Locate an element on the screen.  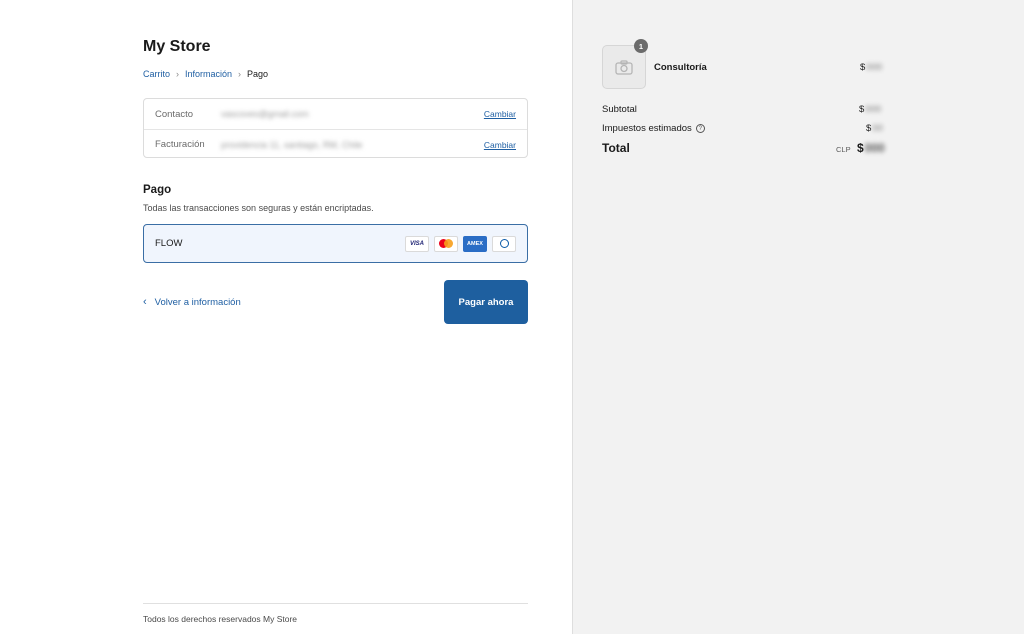
total-amount: $000 is located at coordinates (871, 148).